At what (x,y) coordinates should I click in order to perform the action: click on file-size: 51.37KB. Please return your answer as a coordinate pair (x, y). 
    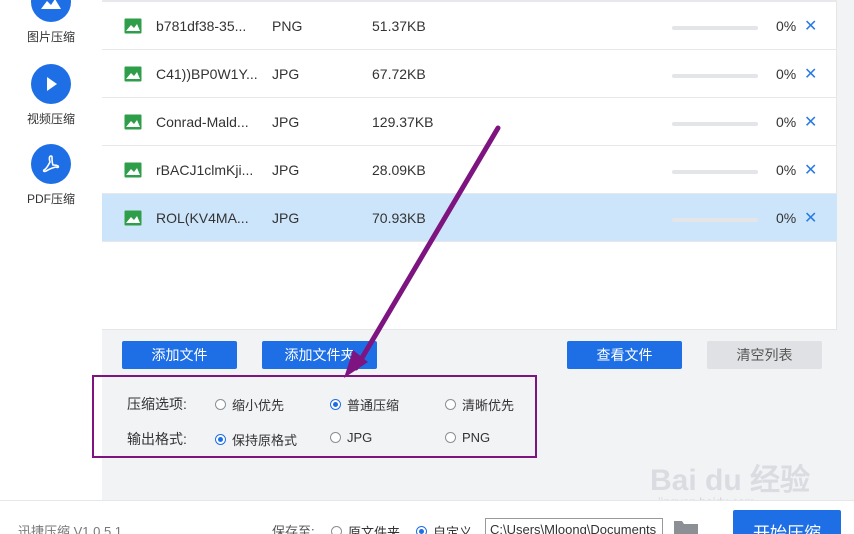
    Looking at the image, I should click on (399, 26).